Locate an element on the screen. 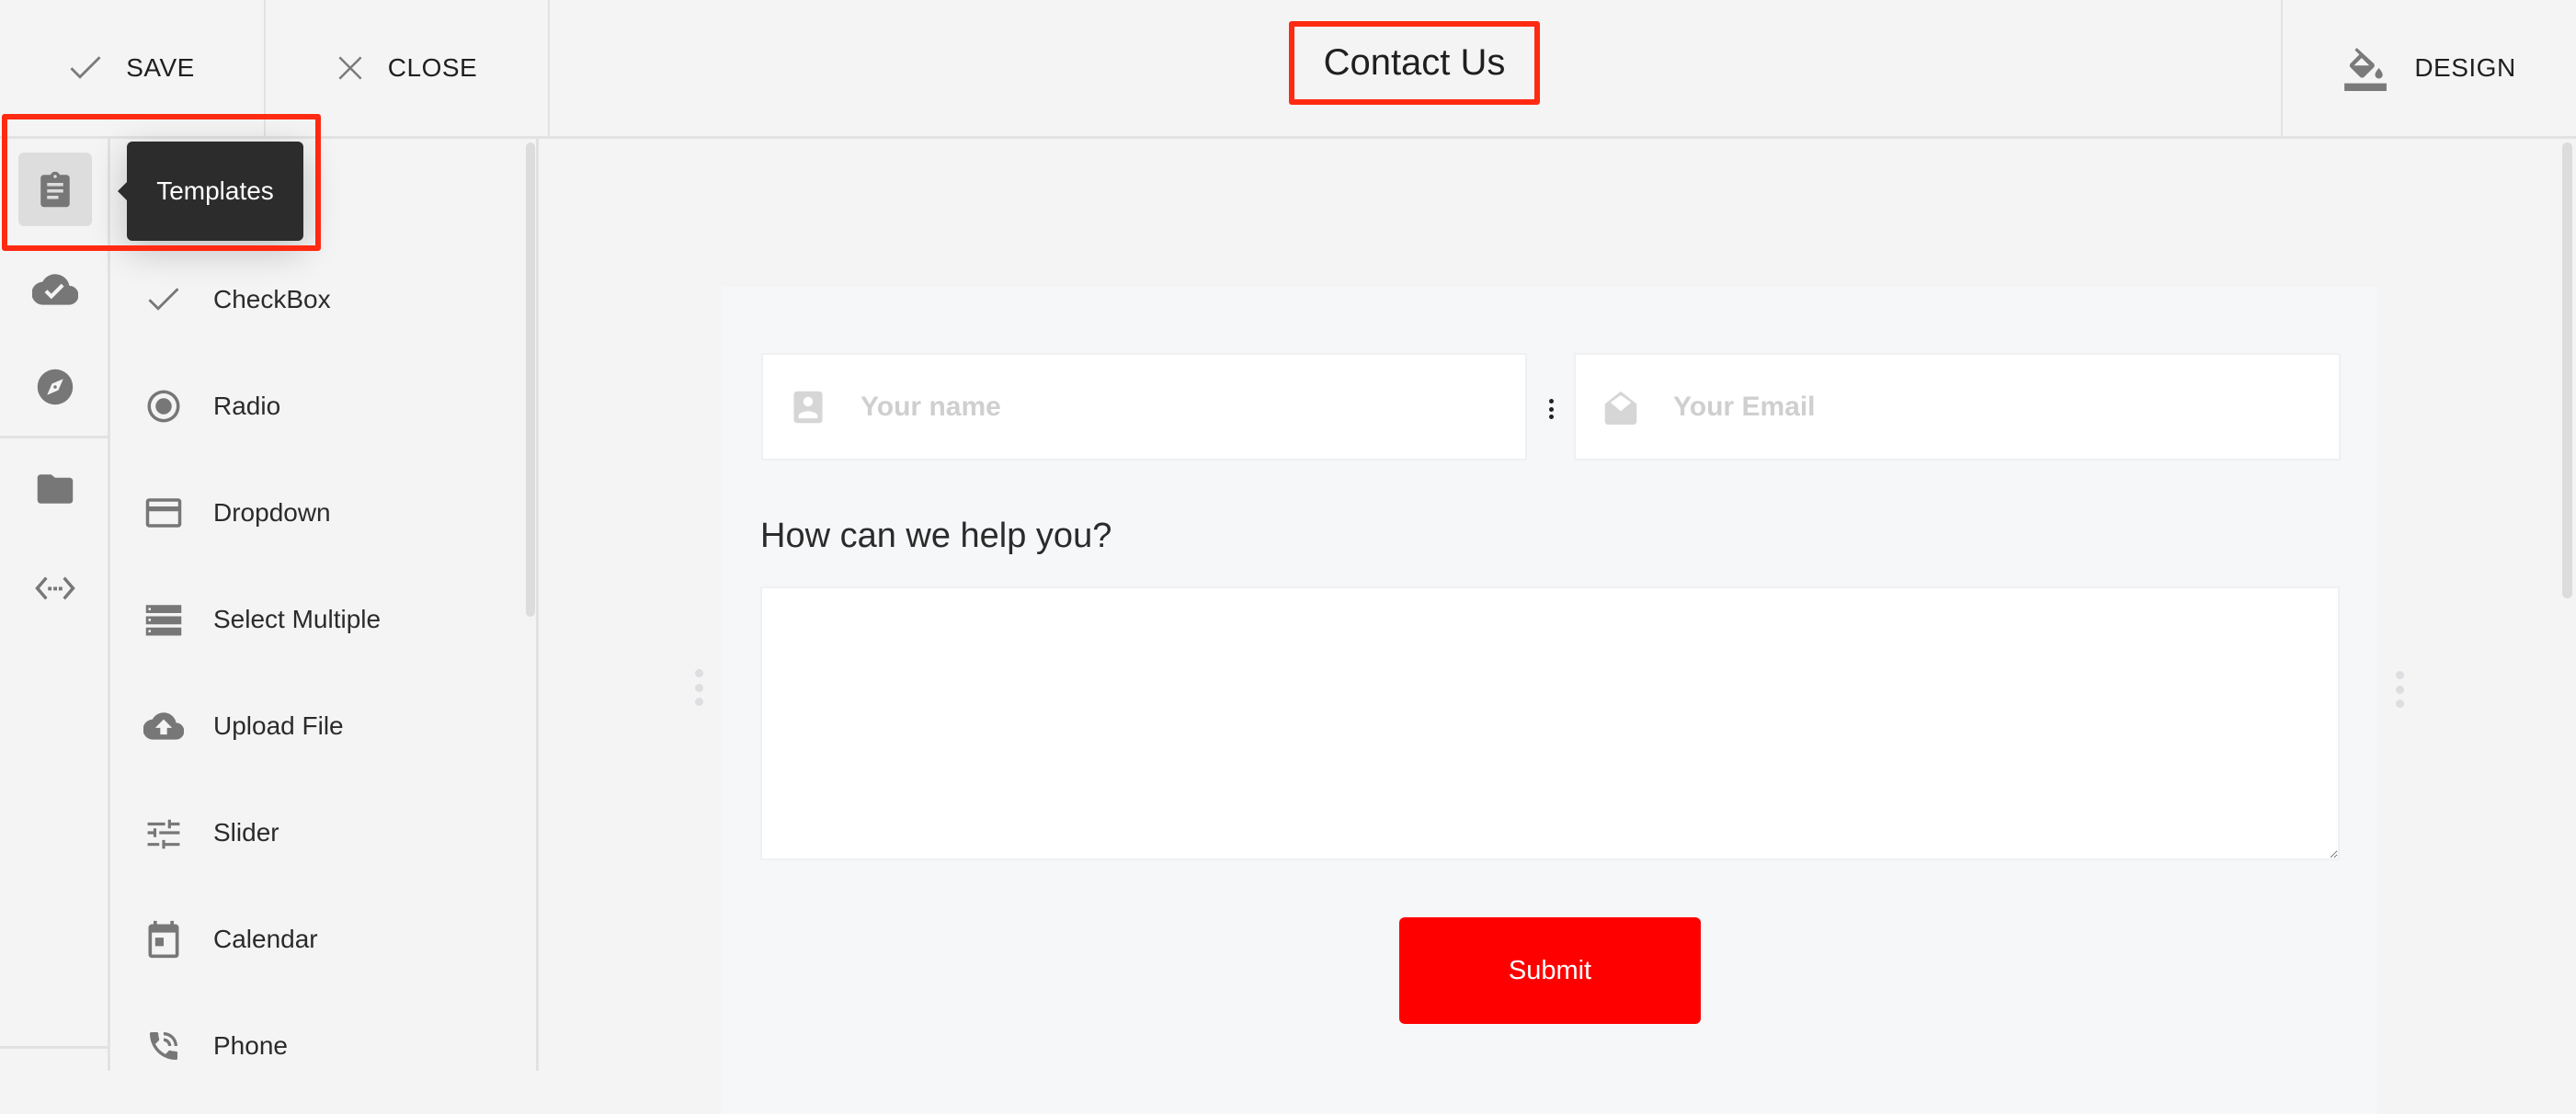 The image size is (2576, 1114). panel-item-label: Calendar is located at coordinates (265, 939).